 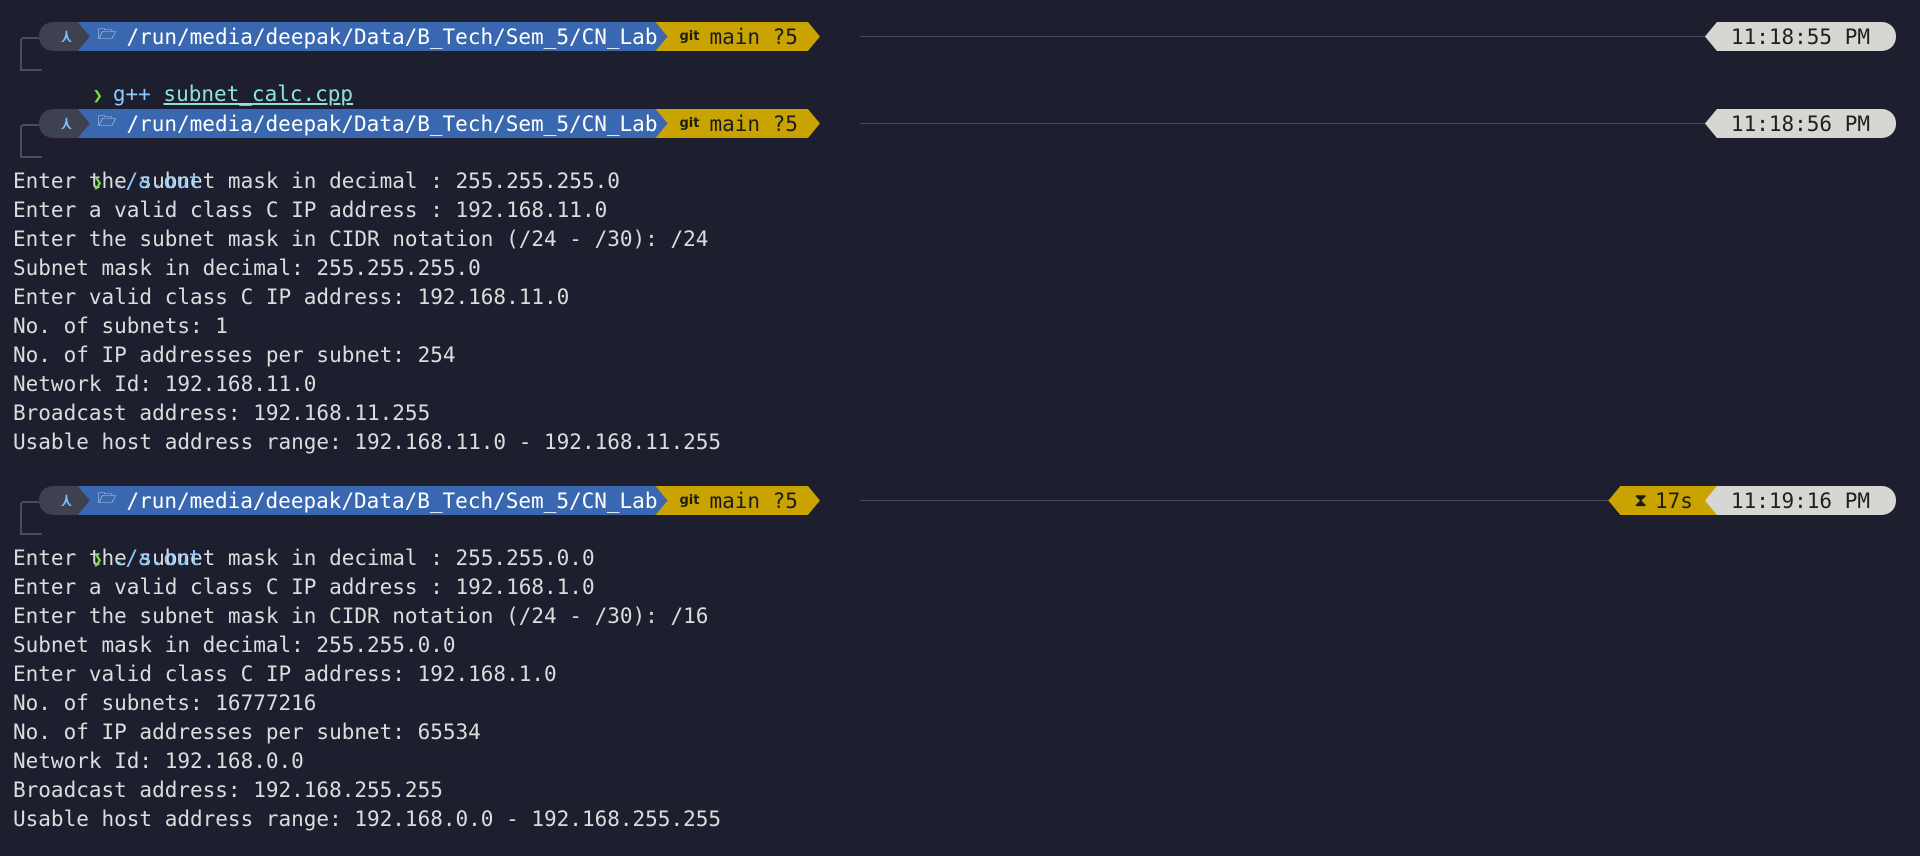 I want to click on output-line: Subnet mask in decimal: 255.255.0.0, so click(x=234, y=645).